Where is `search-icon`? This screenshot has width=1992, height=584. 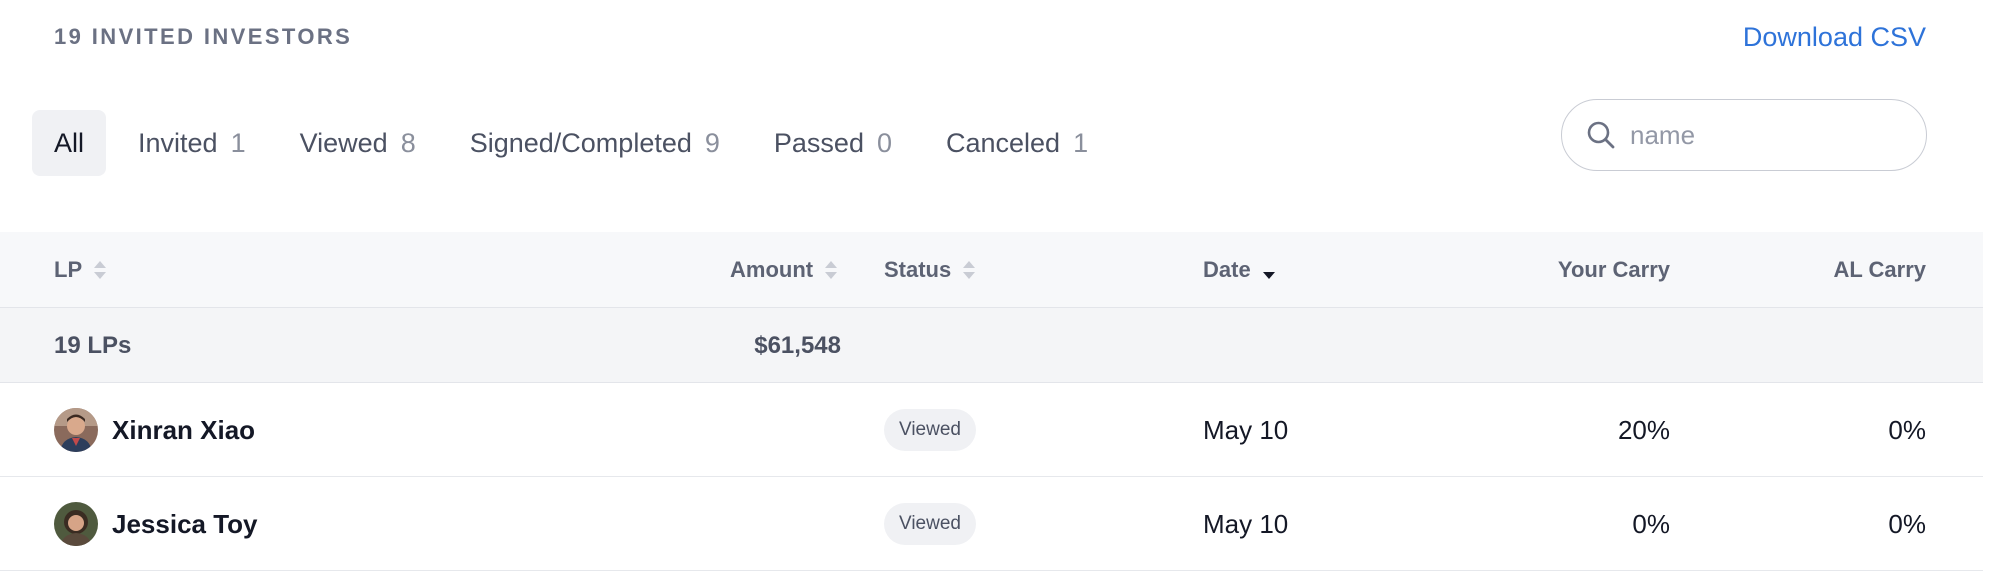
search-icon is located at coordinates (1601, 135).